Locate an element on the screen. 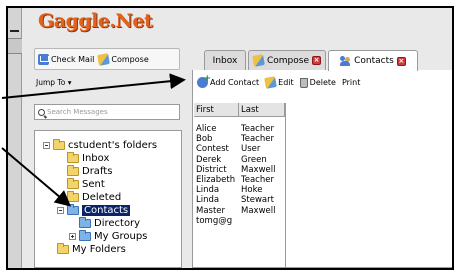 The height and width of the screenshot is (276, 460). folder-deleted: Deleted is located at coordinates (94, 196).